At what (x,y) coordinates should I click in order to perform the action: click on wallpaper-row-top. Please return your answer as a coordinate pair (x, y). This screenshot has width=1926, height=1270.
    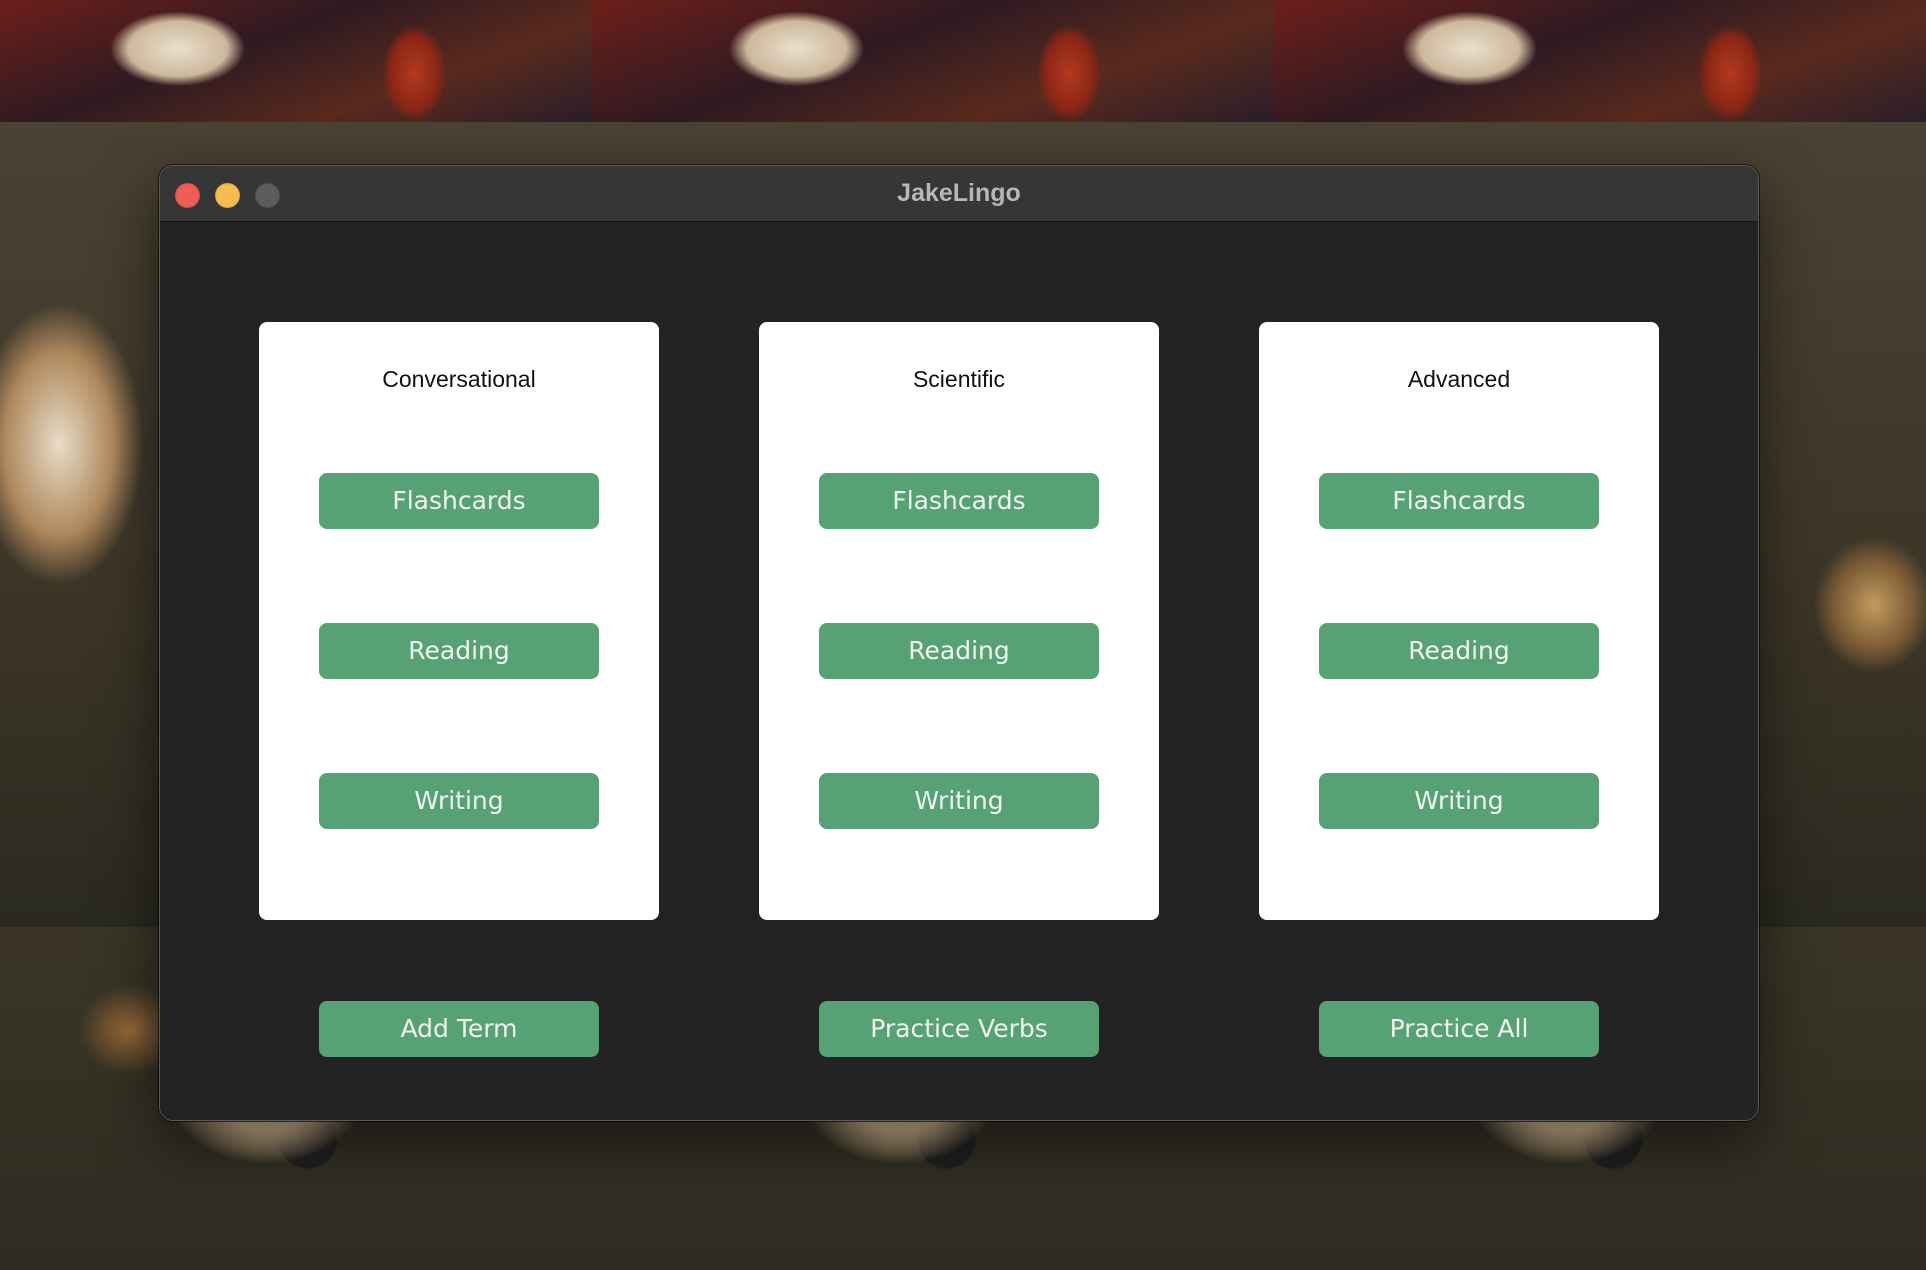
    Looking at the image, I should click on (963, 61).